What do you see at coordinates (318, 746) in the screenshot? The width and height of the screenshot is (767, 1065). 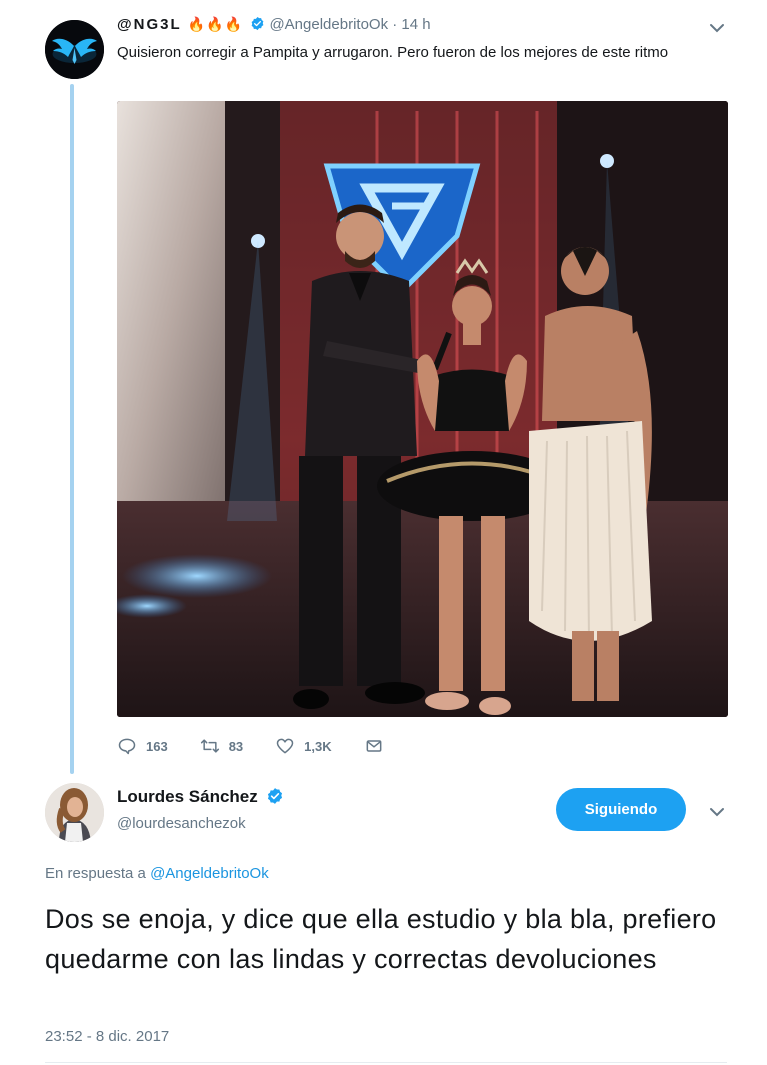 I see `like-count: 1,3K` at bounding box center [318, 746].